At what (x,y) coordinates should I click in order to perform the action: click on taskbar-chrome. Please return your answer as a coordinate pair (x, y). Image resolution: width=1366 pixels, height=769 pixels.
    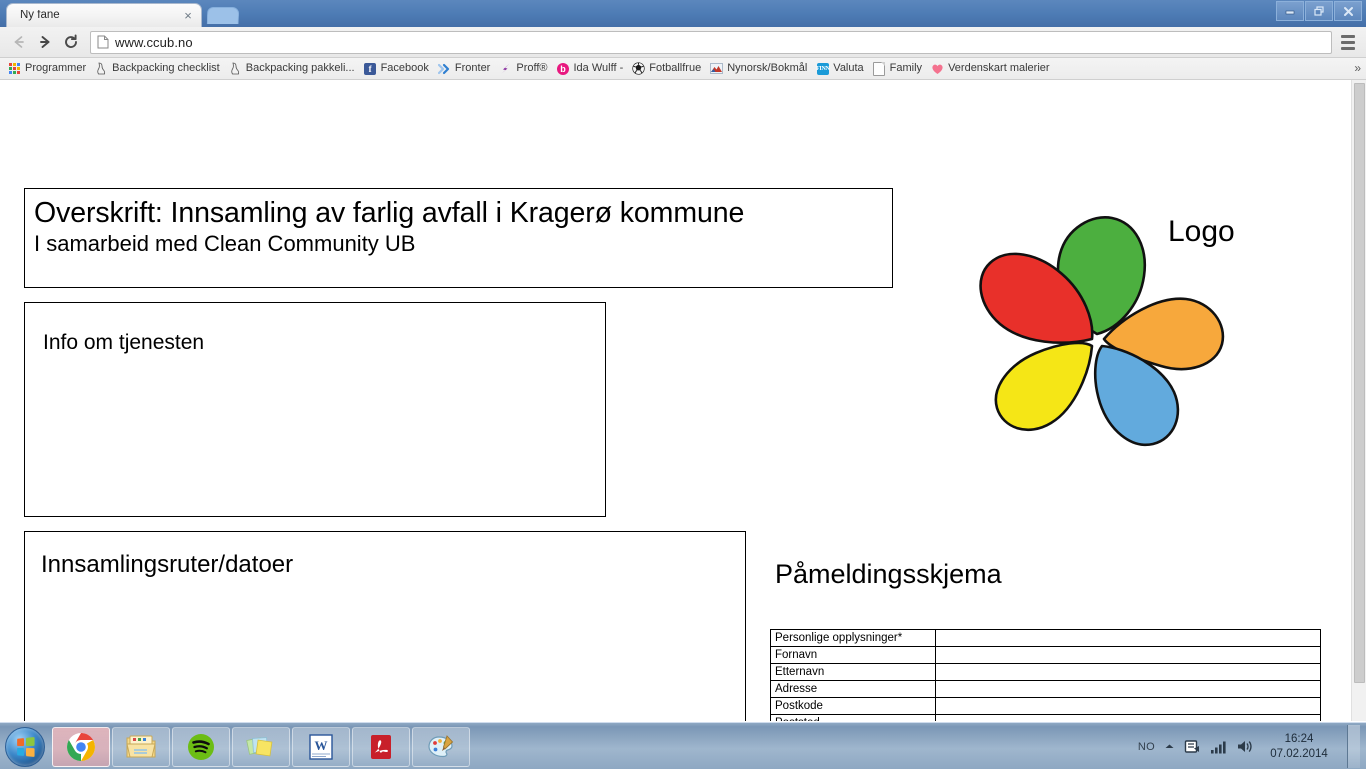
    Looking at the image, I should click on (81, 746).